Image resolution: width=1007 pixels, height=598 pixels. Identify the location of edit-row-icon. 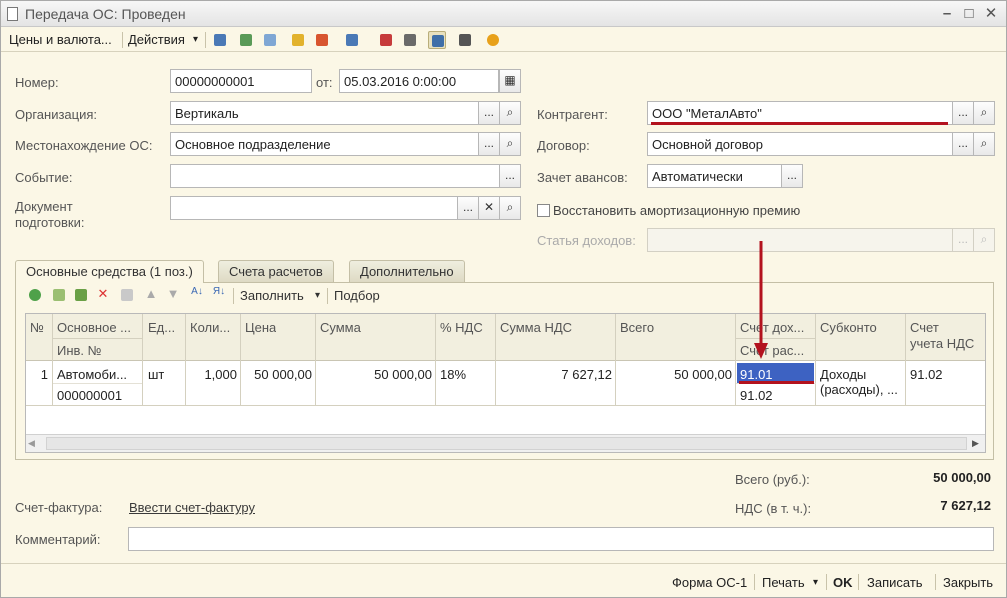
(81, 295).